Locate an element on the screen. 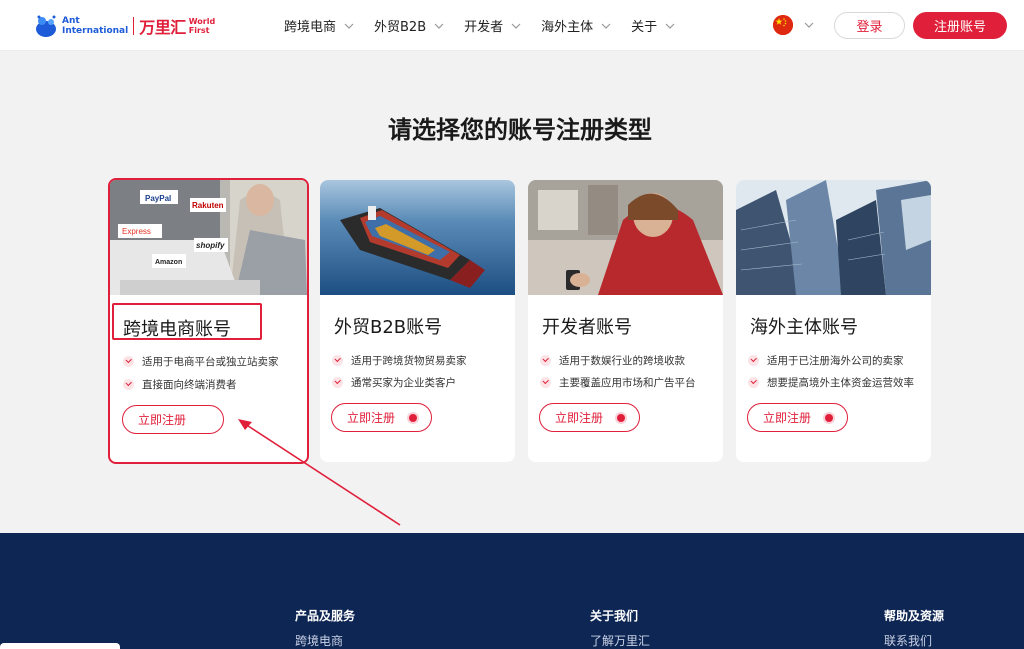  feature-item: 适用于跨境货物贸易卖家 is located at coordinates (399, 360).